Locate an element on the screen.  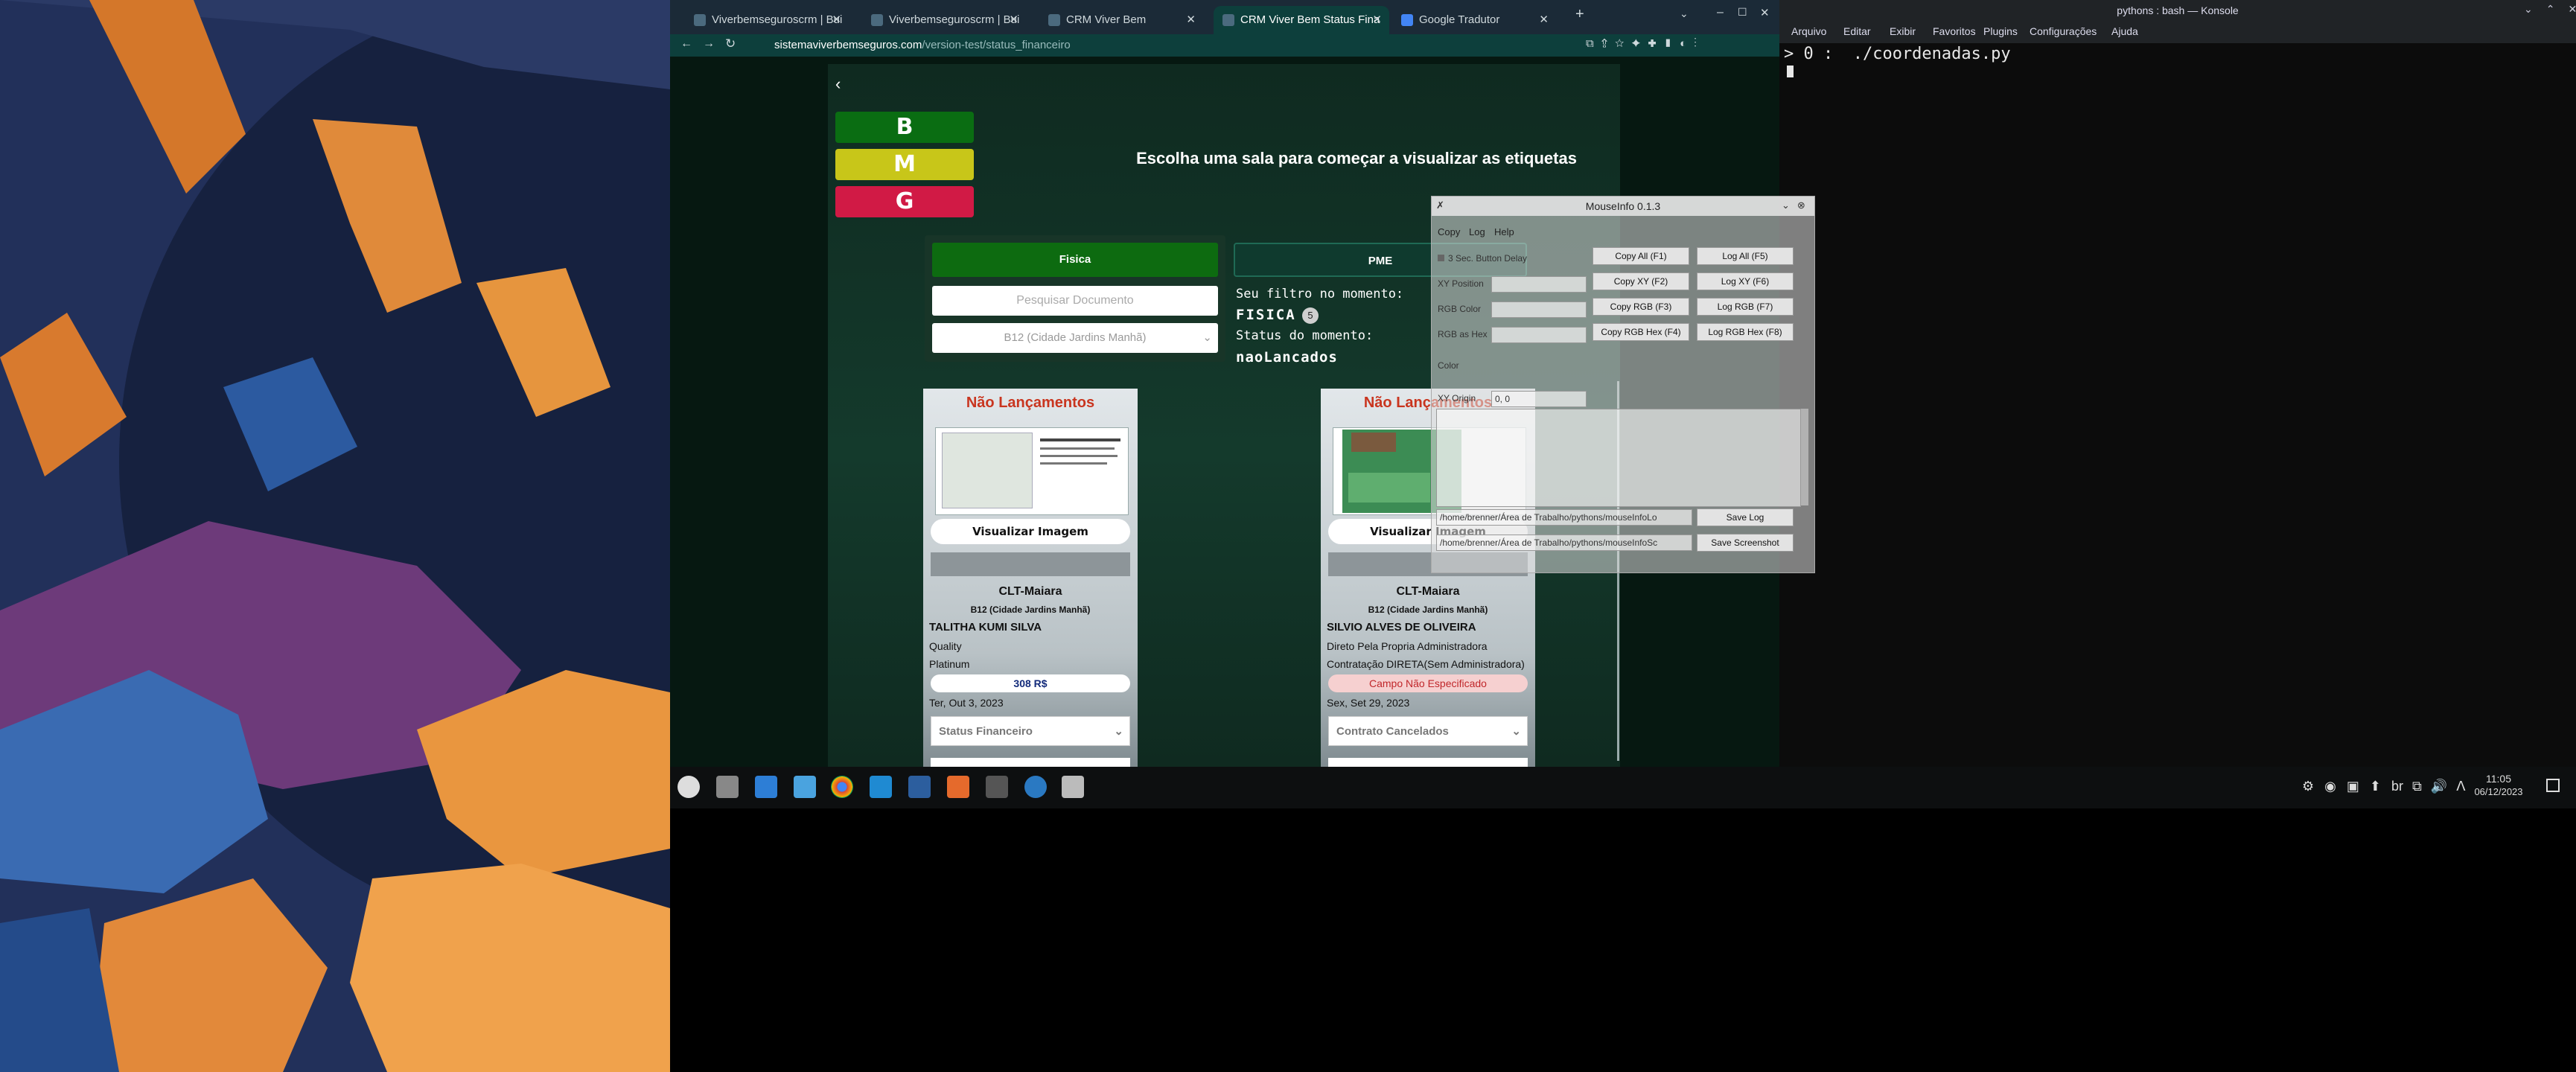
menu-configuracoes: Configurações is located at coordinates (2063, 31).